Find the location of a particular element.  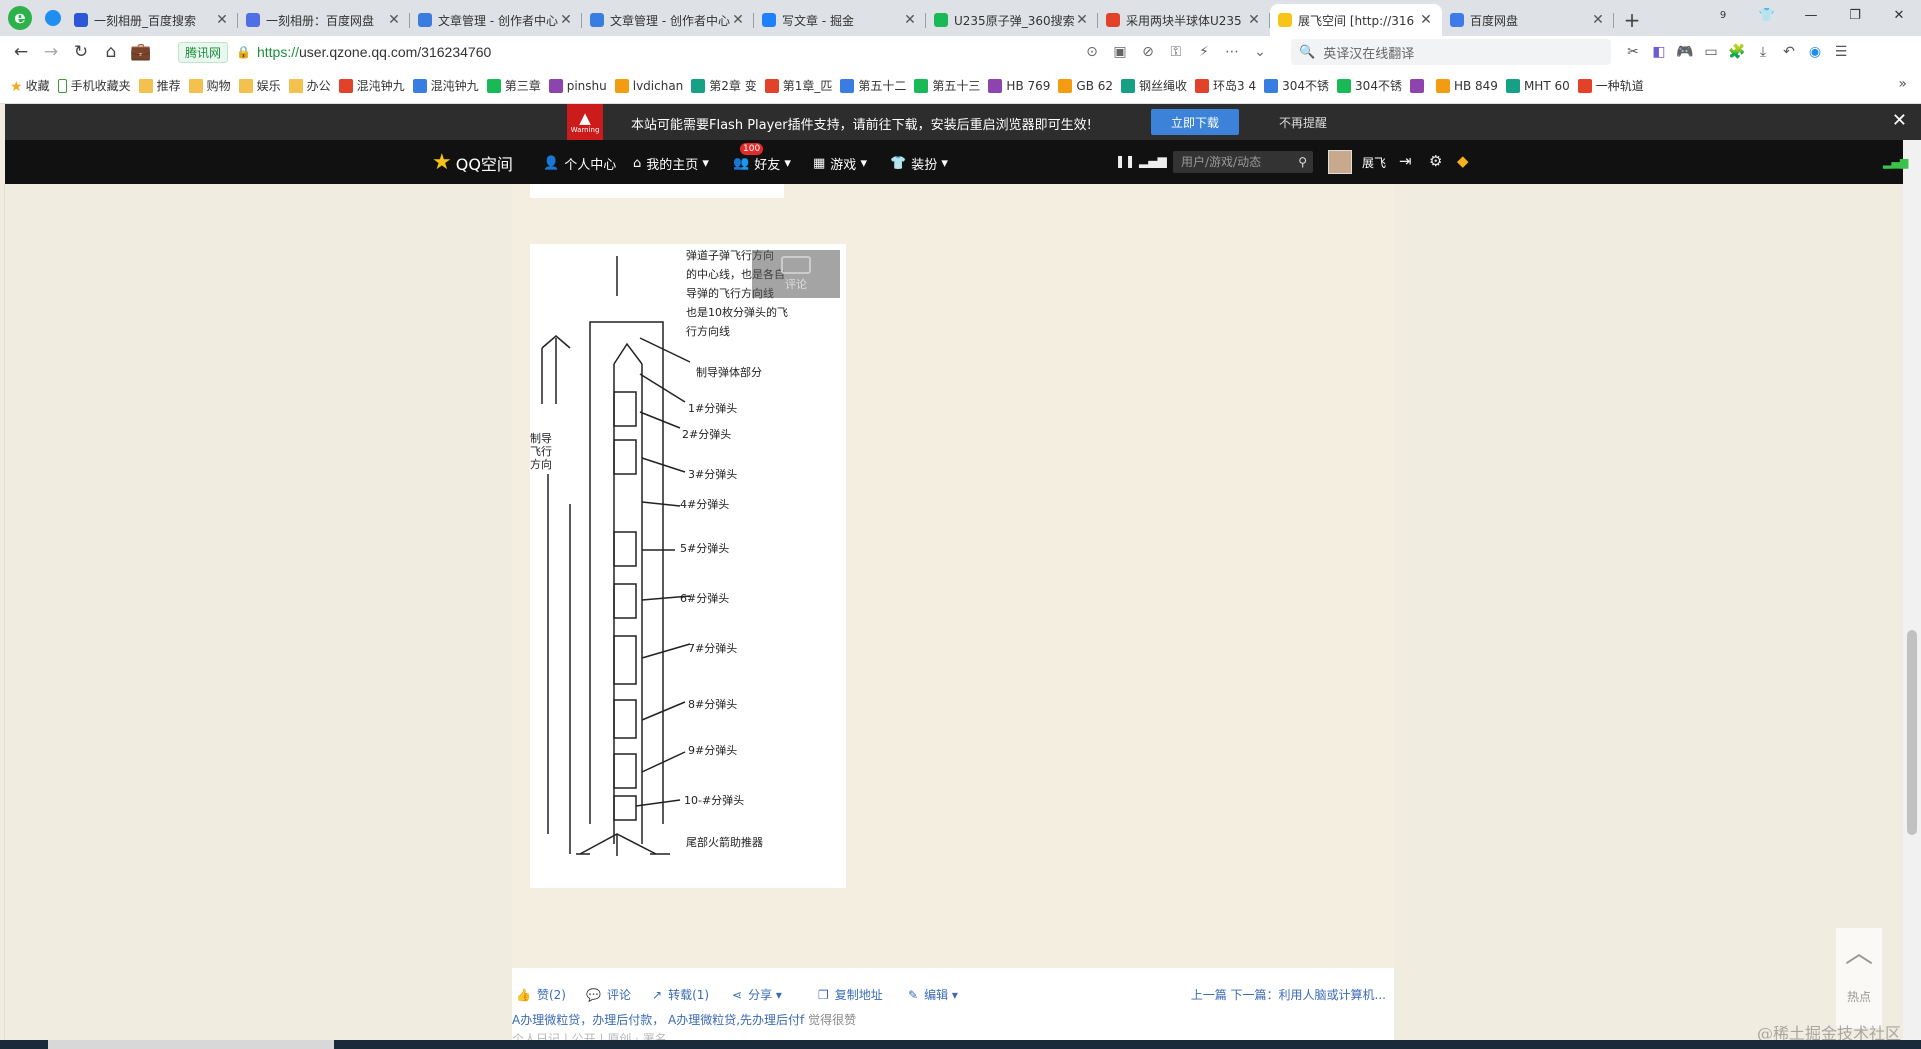

scroll-thumb is located at coordinates (1912, 732).